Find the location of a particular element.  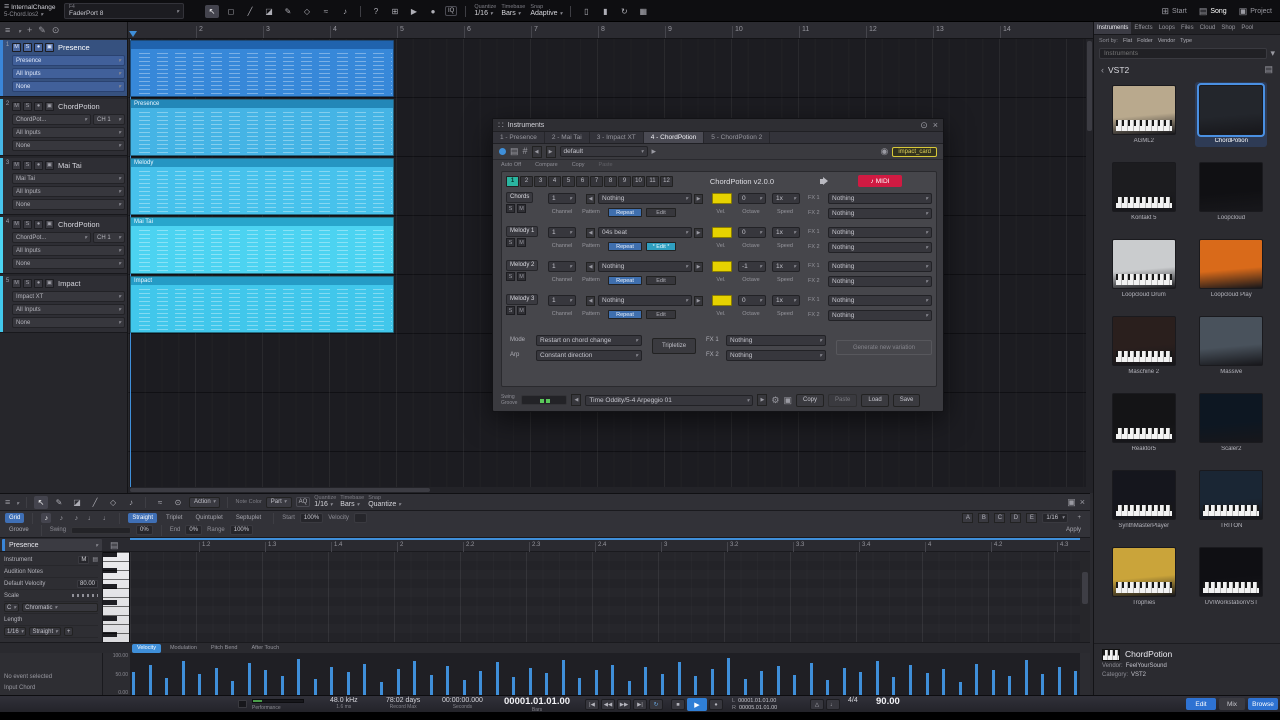

track-list-menu-icon: ≡ is located at coordinates (7, 30).